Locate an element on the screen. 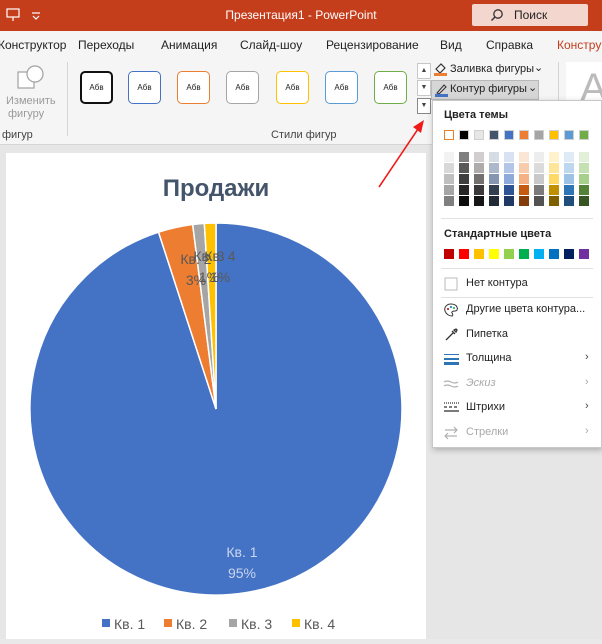 This screenshot has height=644, width=602. chart-title: Продажи is located at coordinates (216, 188).